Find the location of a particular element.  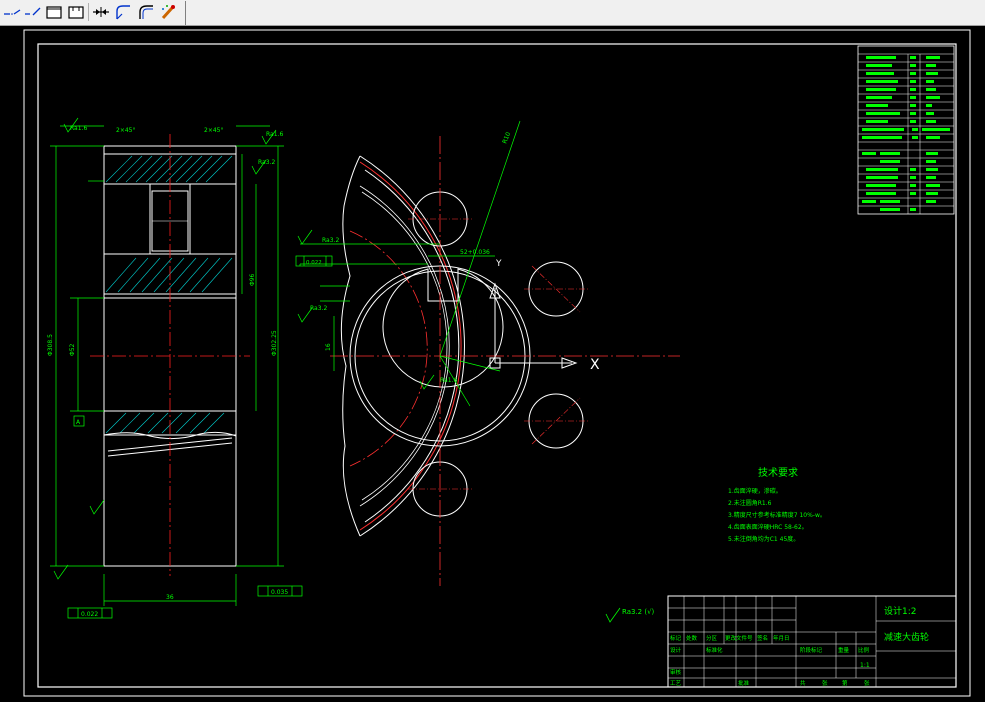

dim-width-text: 36 is located at coordinates (170, 597).